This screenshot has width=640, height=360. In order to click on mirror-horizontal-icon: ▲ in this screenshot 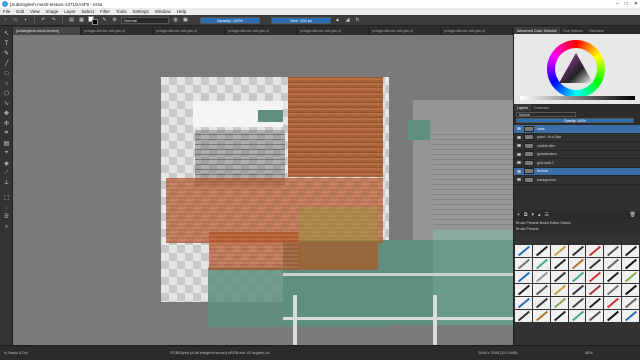, I will do `click(337, 20)`.